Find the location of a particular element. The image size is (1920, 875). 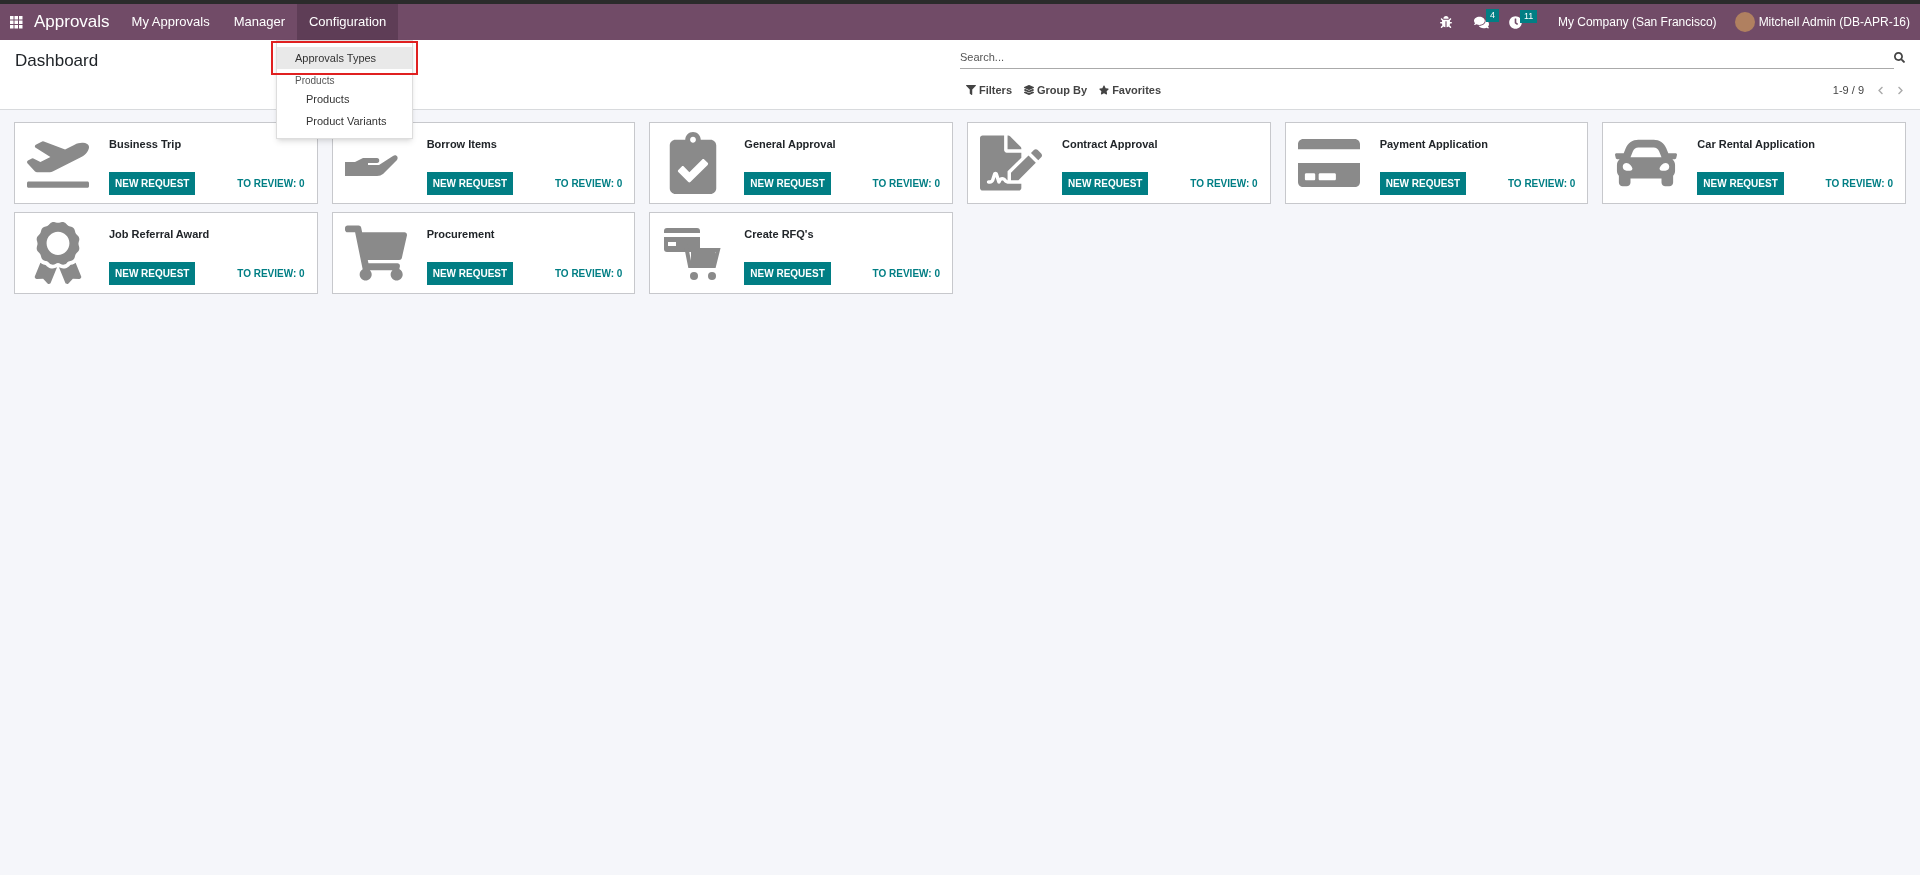

user-menu: Mitchell Admin (DB-APR-16) is located at coordinates (1834, 22).